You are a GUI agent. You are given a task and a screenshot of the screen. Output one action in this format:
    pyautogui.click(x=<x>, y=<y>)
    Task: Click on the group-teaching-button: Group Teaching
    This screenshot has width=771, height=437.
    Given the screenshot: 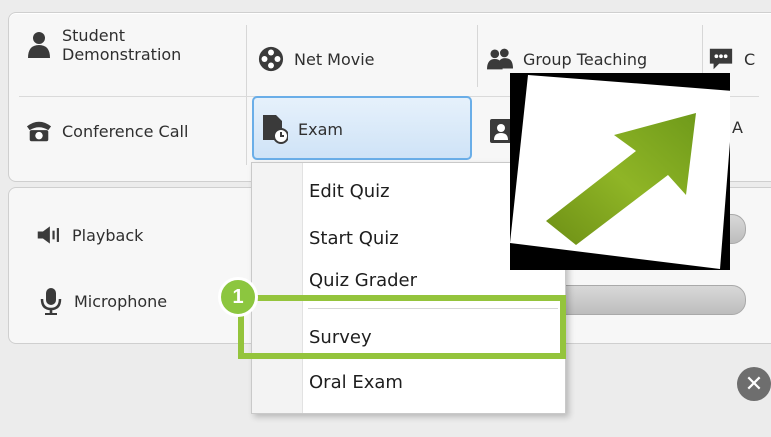 What is the action you would take?
    pyautogui.click(x=567, y=59)
    